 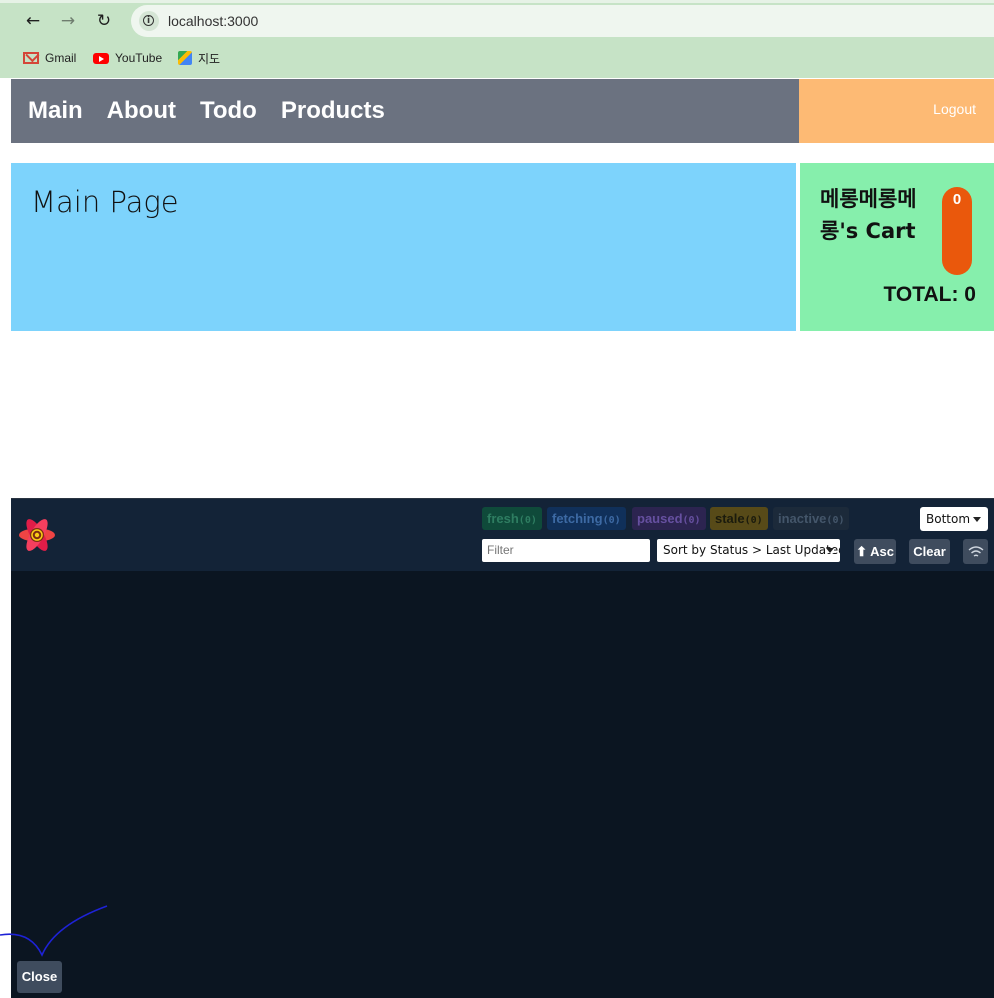 What do you see at coordinates (141, 111) in the screenshot?
I see `nav-link-about: About` at bounding box center [141, 111].